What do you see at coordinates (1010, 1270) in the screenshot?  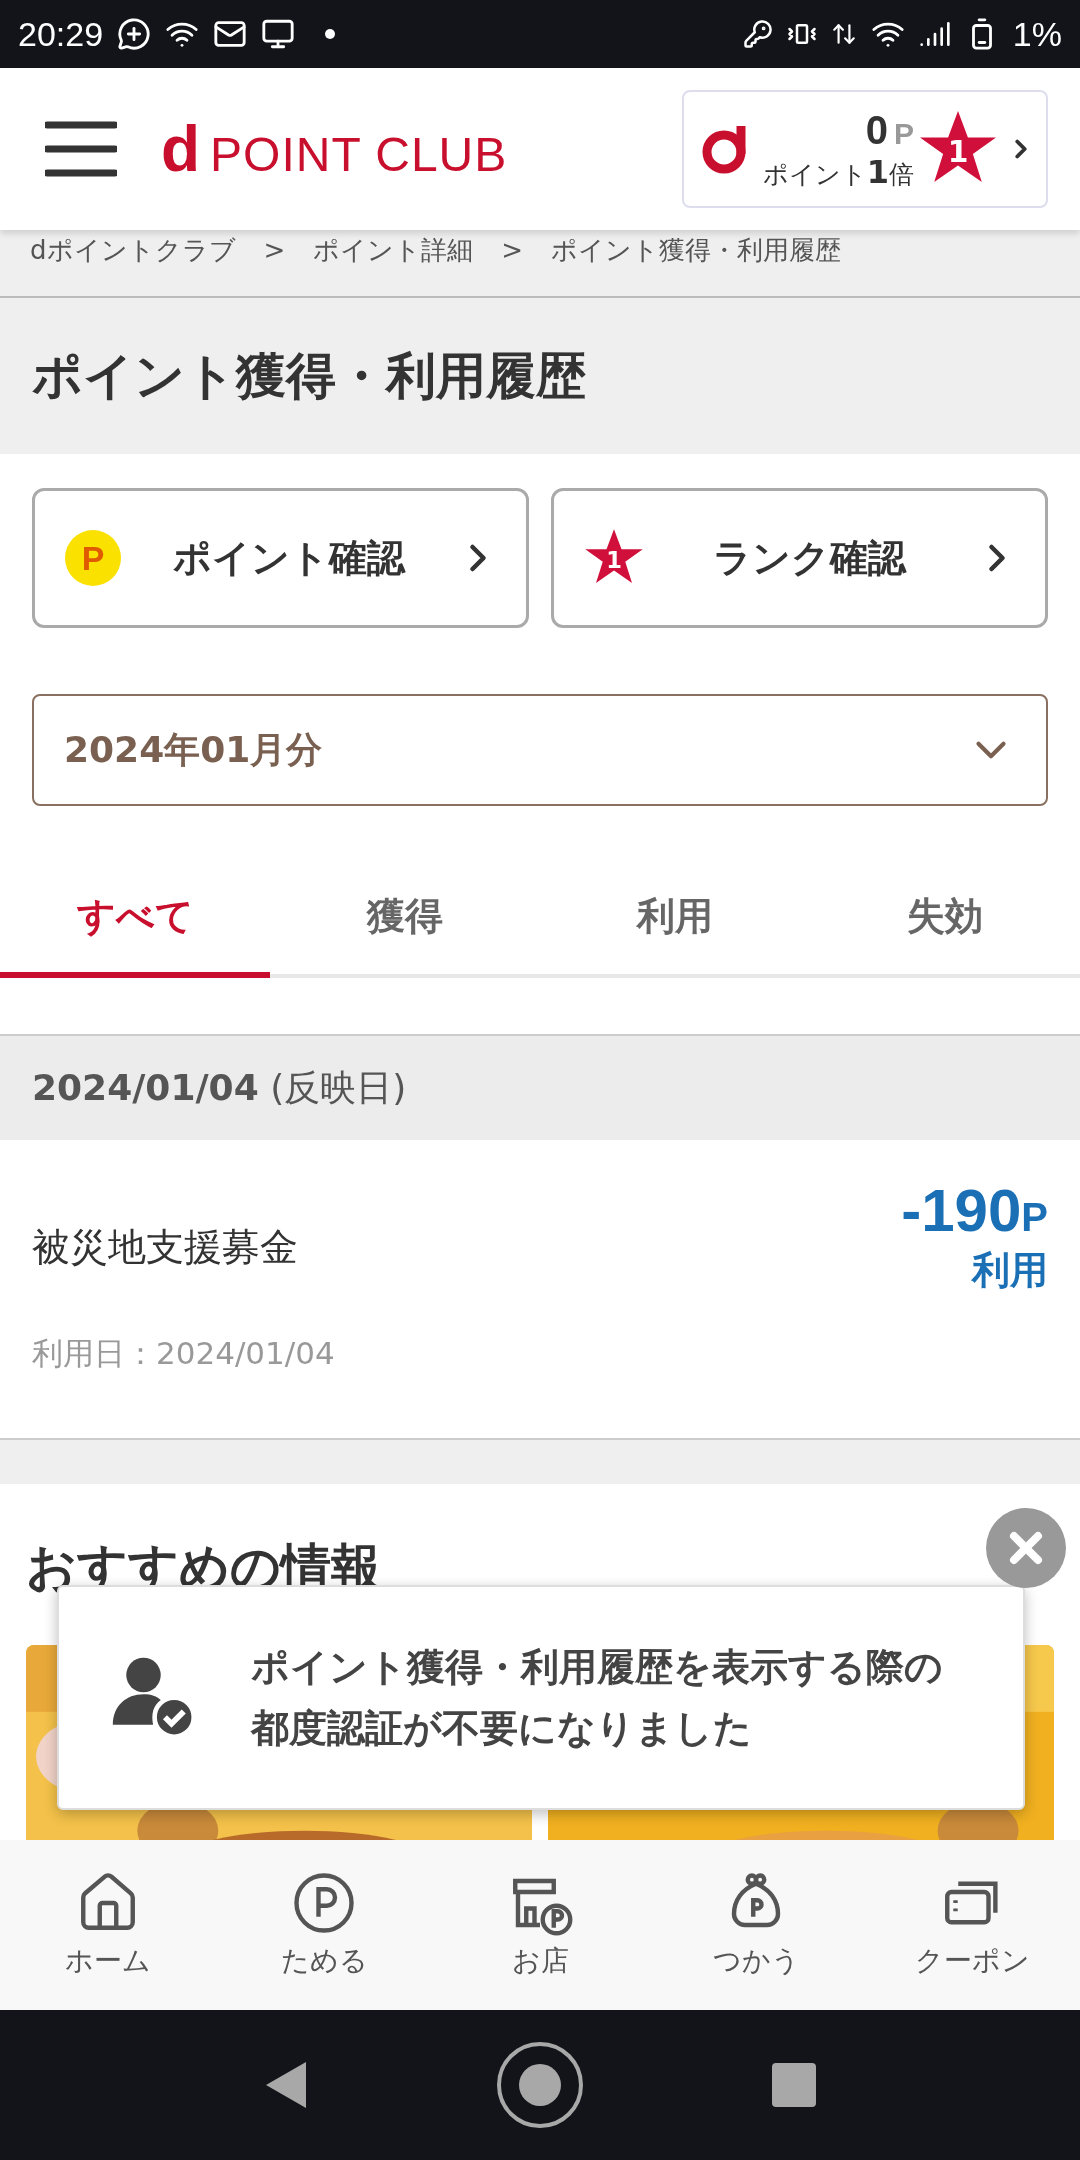 I see `entry-type: 利用` at bounding box center [1010, 1270].